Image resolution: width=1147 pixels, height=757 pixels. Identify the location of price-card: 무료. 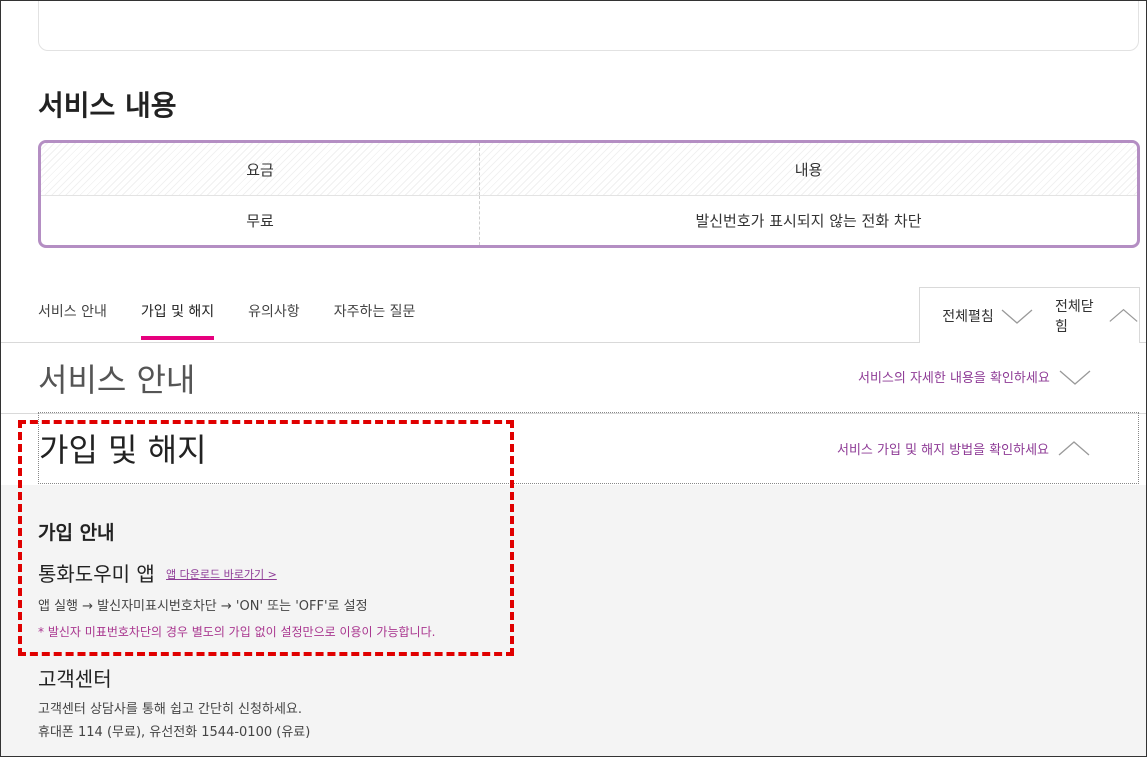
(588, 25).